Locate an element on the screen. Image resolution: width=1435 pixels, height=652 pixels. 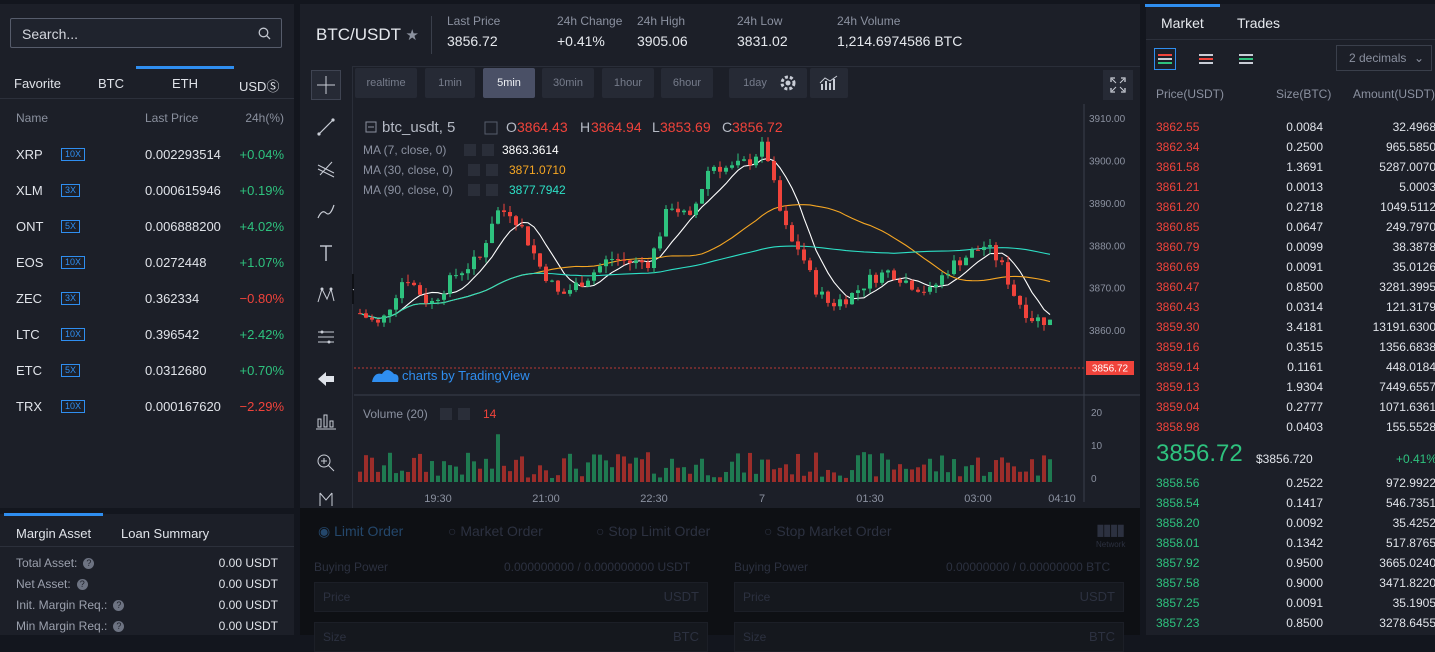
order-amount: 38.3878 is located at coordinates (1413, 247).